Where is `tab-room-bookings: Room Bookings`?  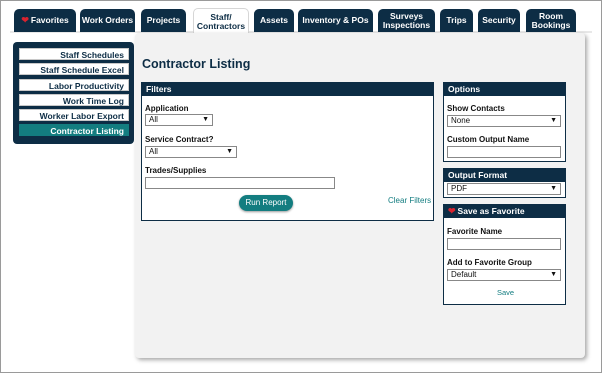 tab-room-bookings: Room Bookings is located at coordinates (551, 20).